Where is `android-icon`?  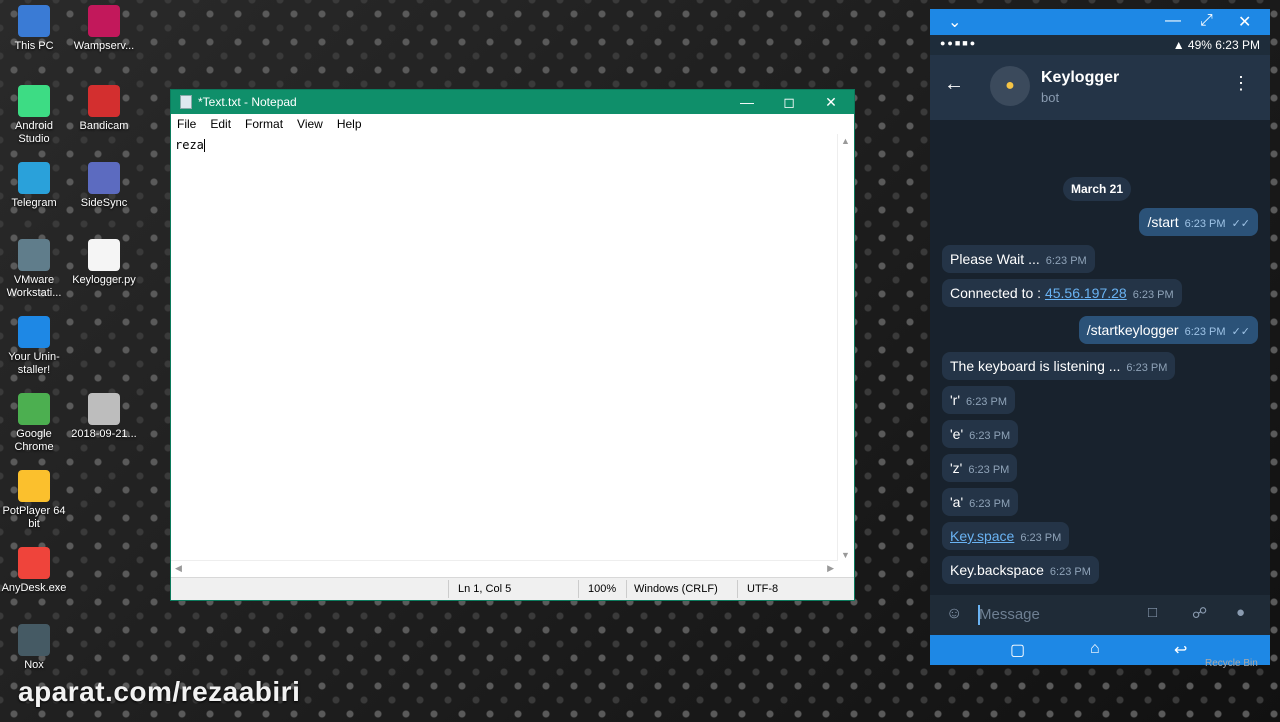 android-icon is located at coordinates (34, 101).